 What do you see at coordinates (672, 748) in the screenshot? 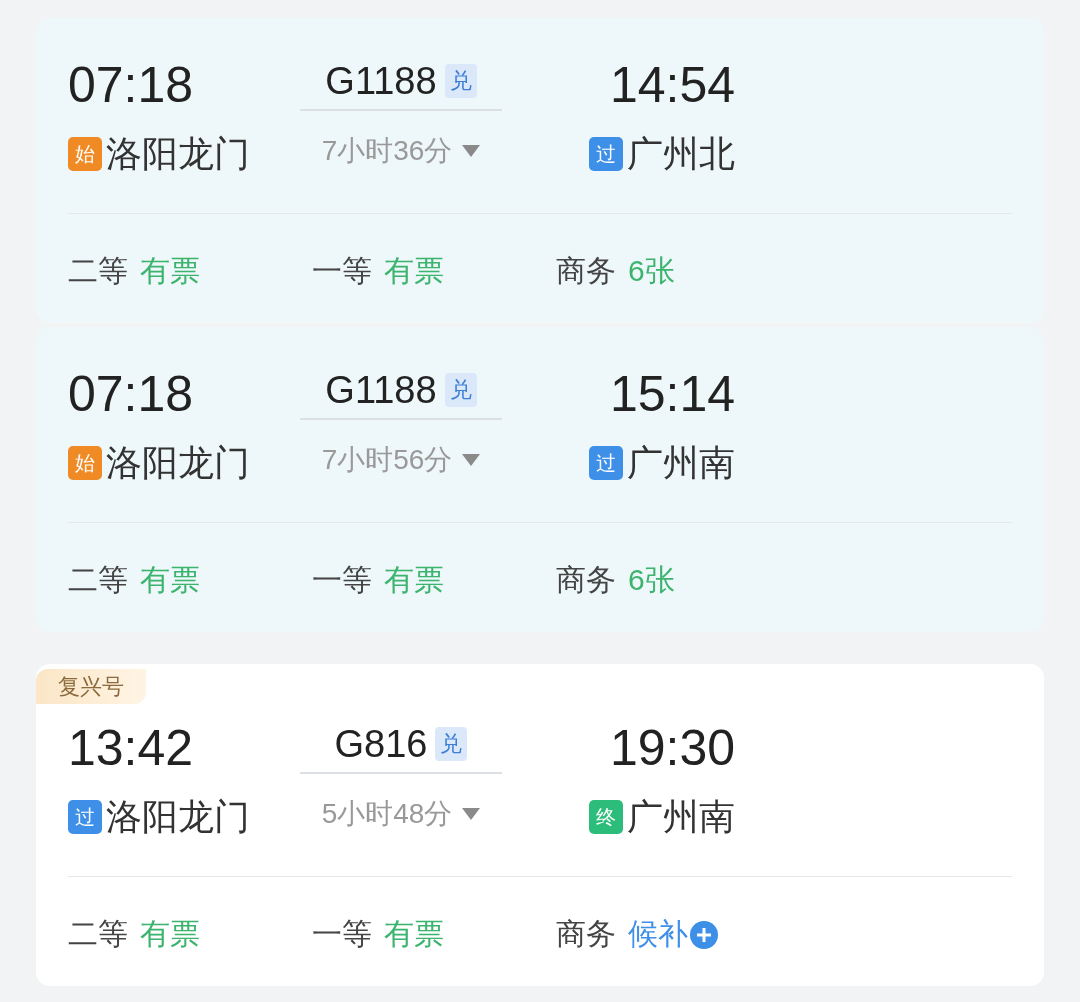
I see `arrival-time: 19:30` at bounding box center [672, 748].